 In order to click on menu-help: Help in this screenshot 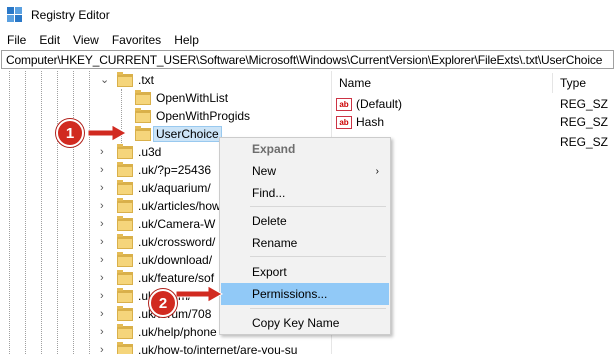, I will do `click(187, 40)`.